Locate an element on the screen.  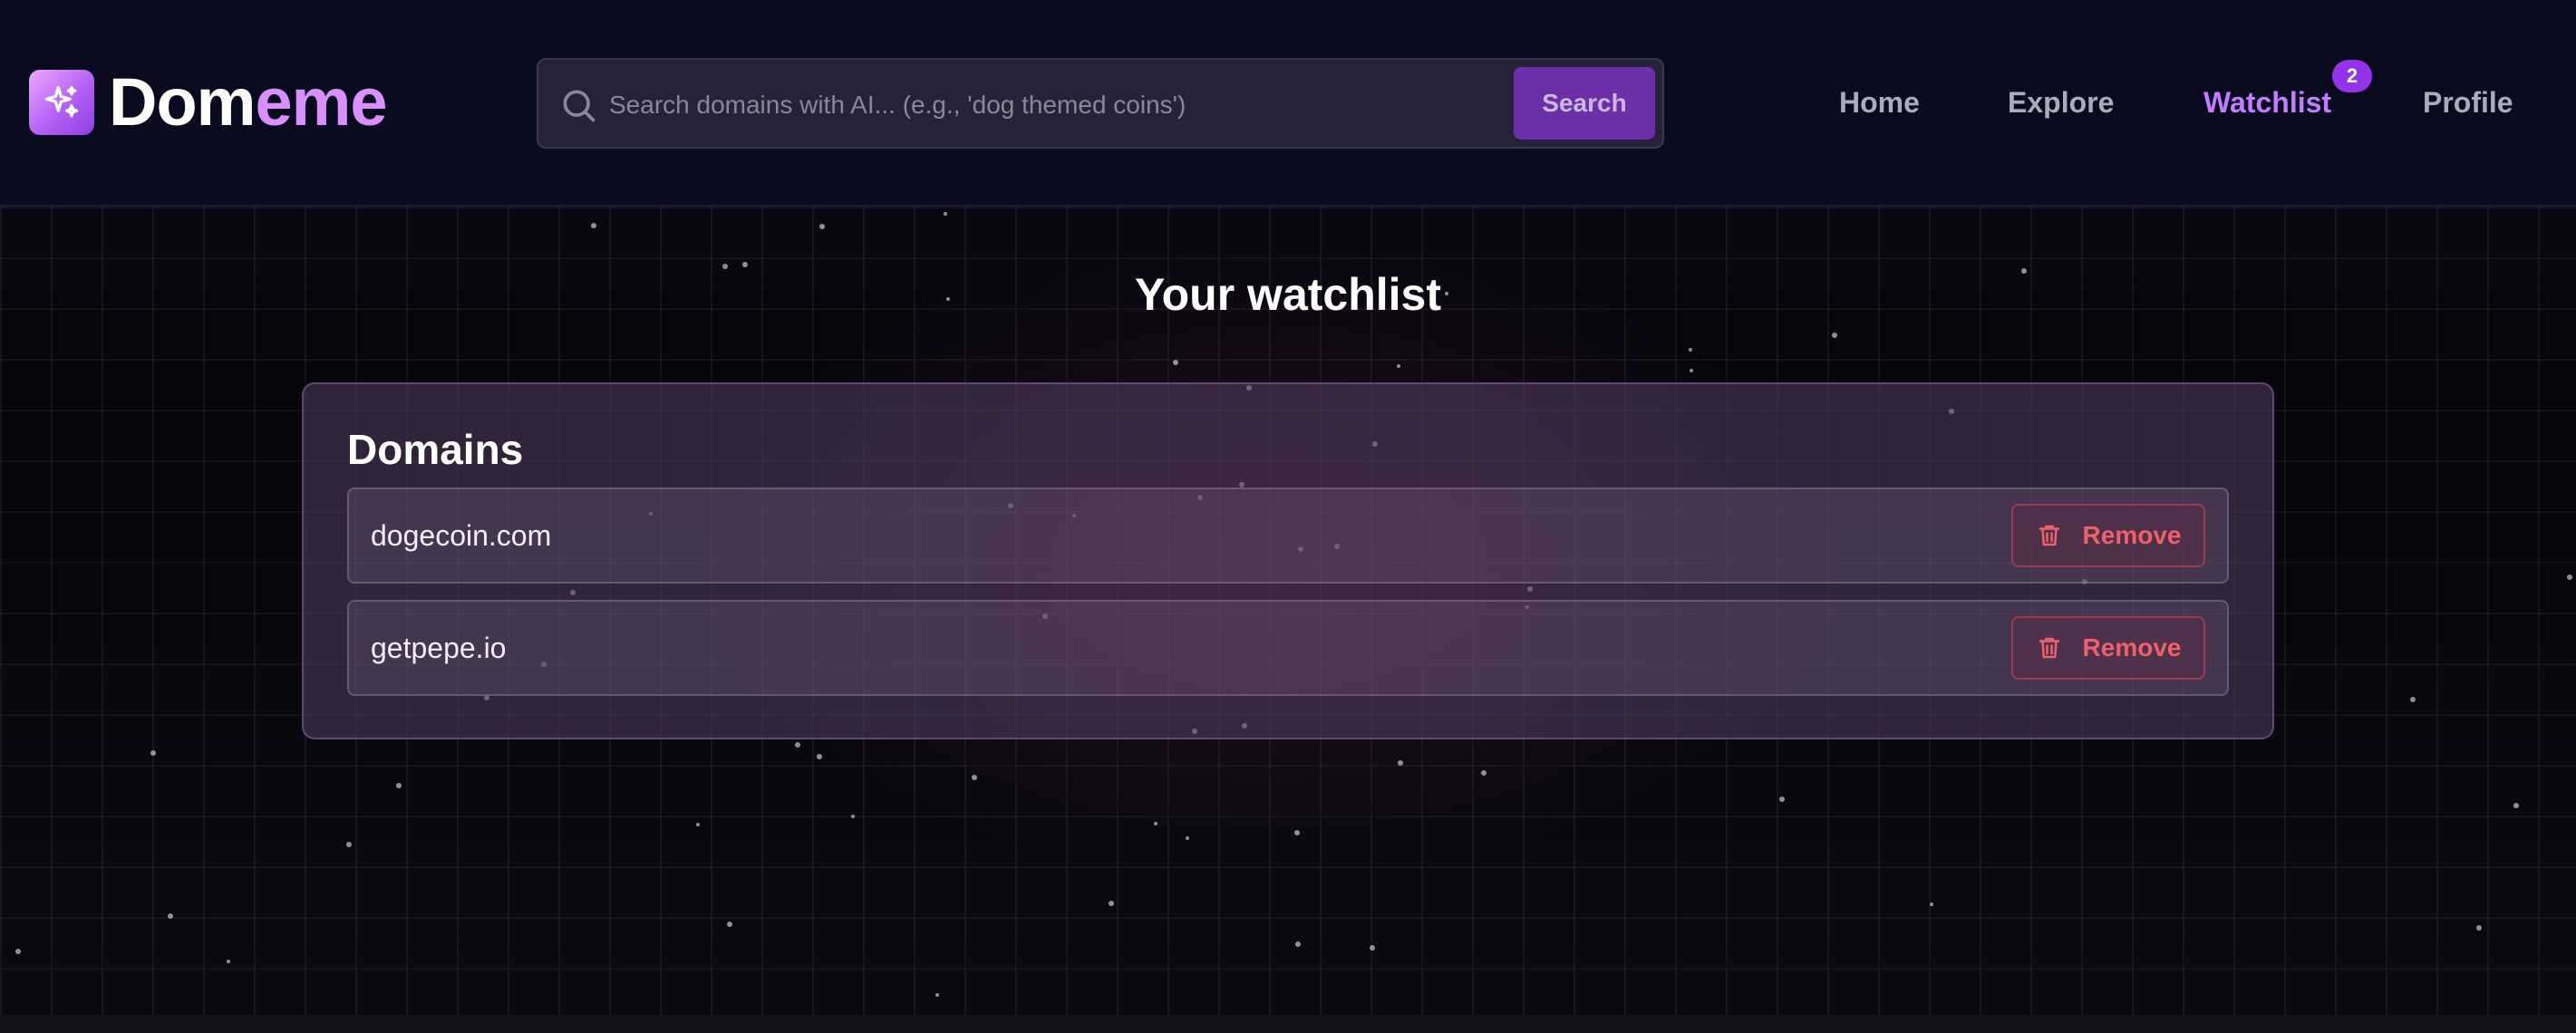
brand-name-part1: Dom is located at coordinates (182, 102).